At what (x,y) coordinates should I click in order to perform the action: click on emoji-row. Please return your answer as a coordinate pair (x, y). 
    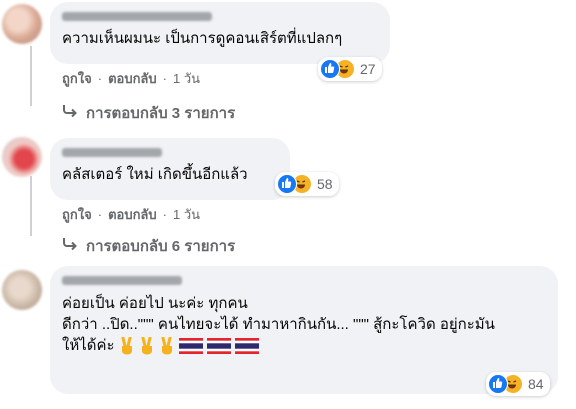
    Looking at the image, I should click on (189, 346).